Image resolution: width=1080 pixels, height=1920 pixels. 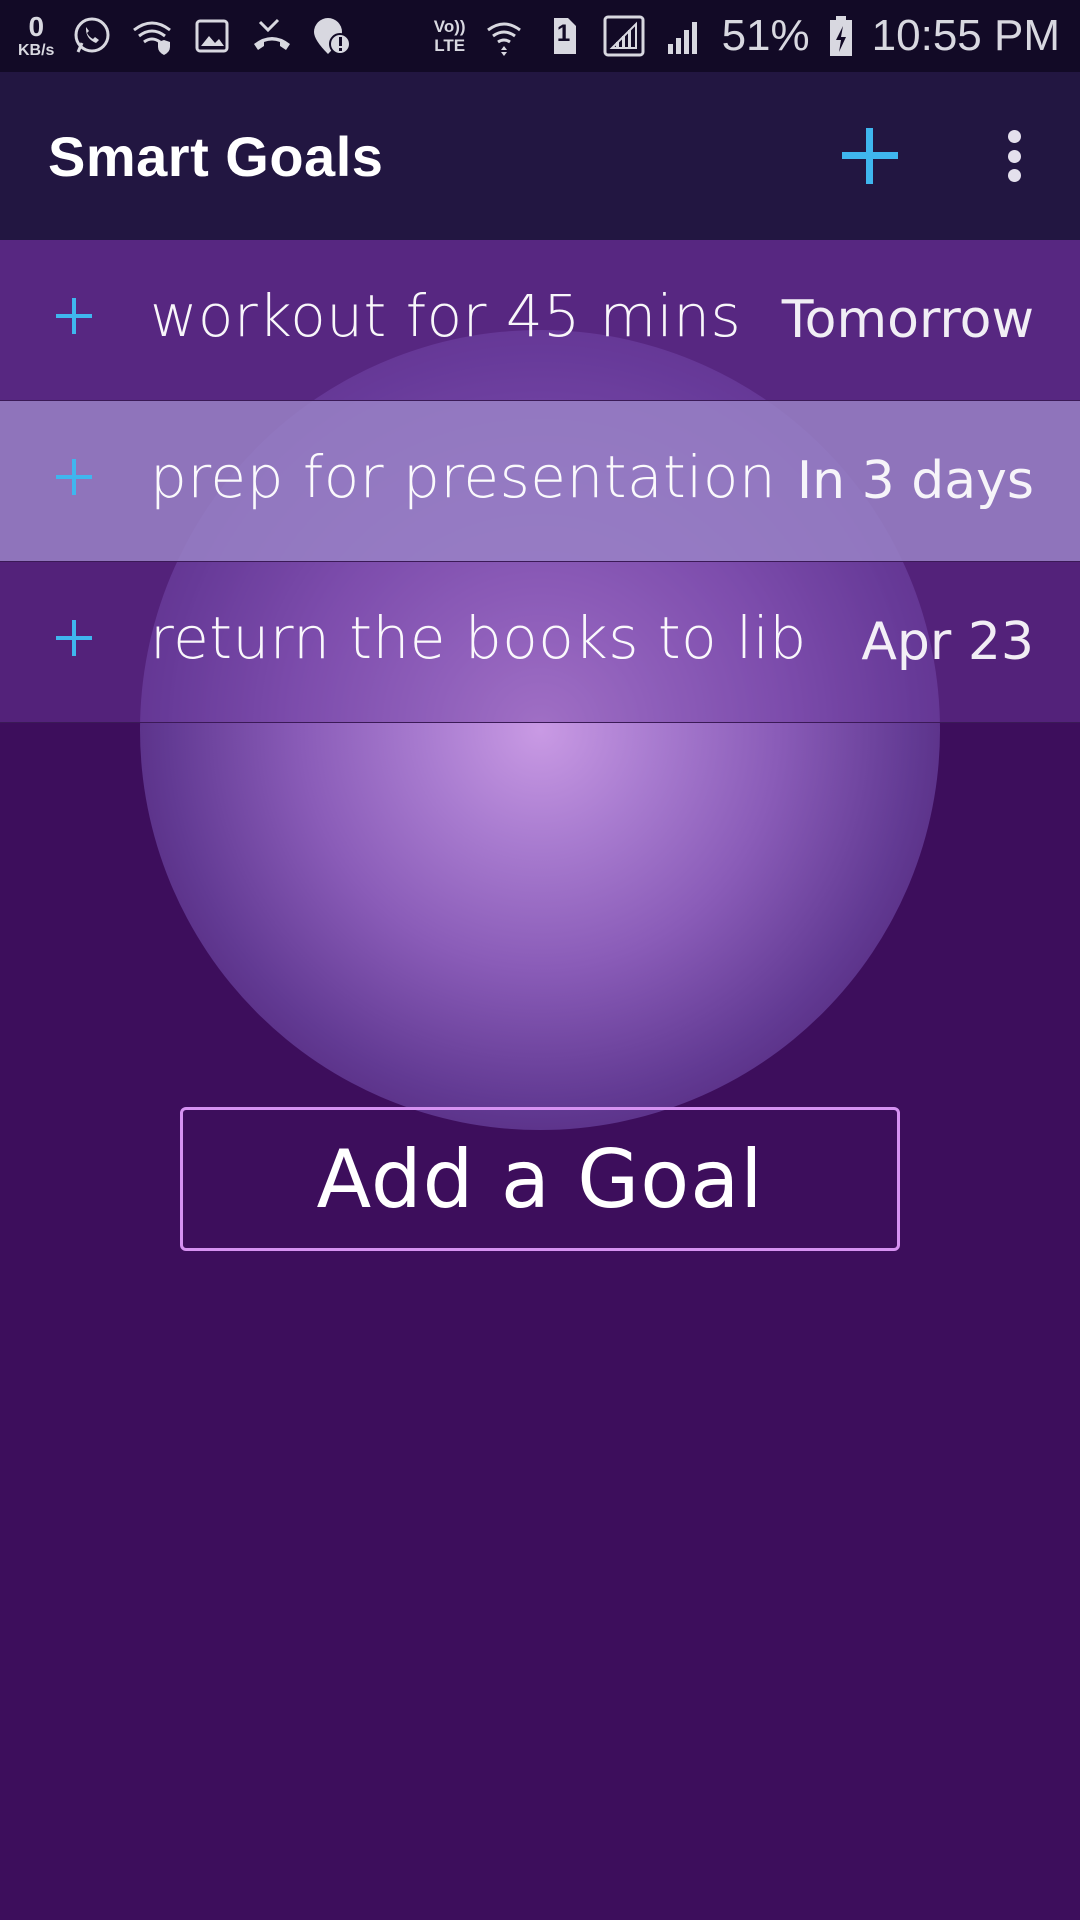 I want to click on volte-indicator: Vo)) LTE, so click(x=450, y=36).